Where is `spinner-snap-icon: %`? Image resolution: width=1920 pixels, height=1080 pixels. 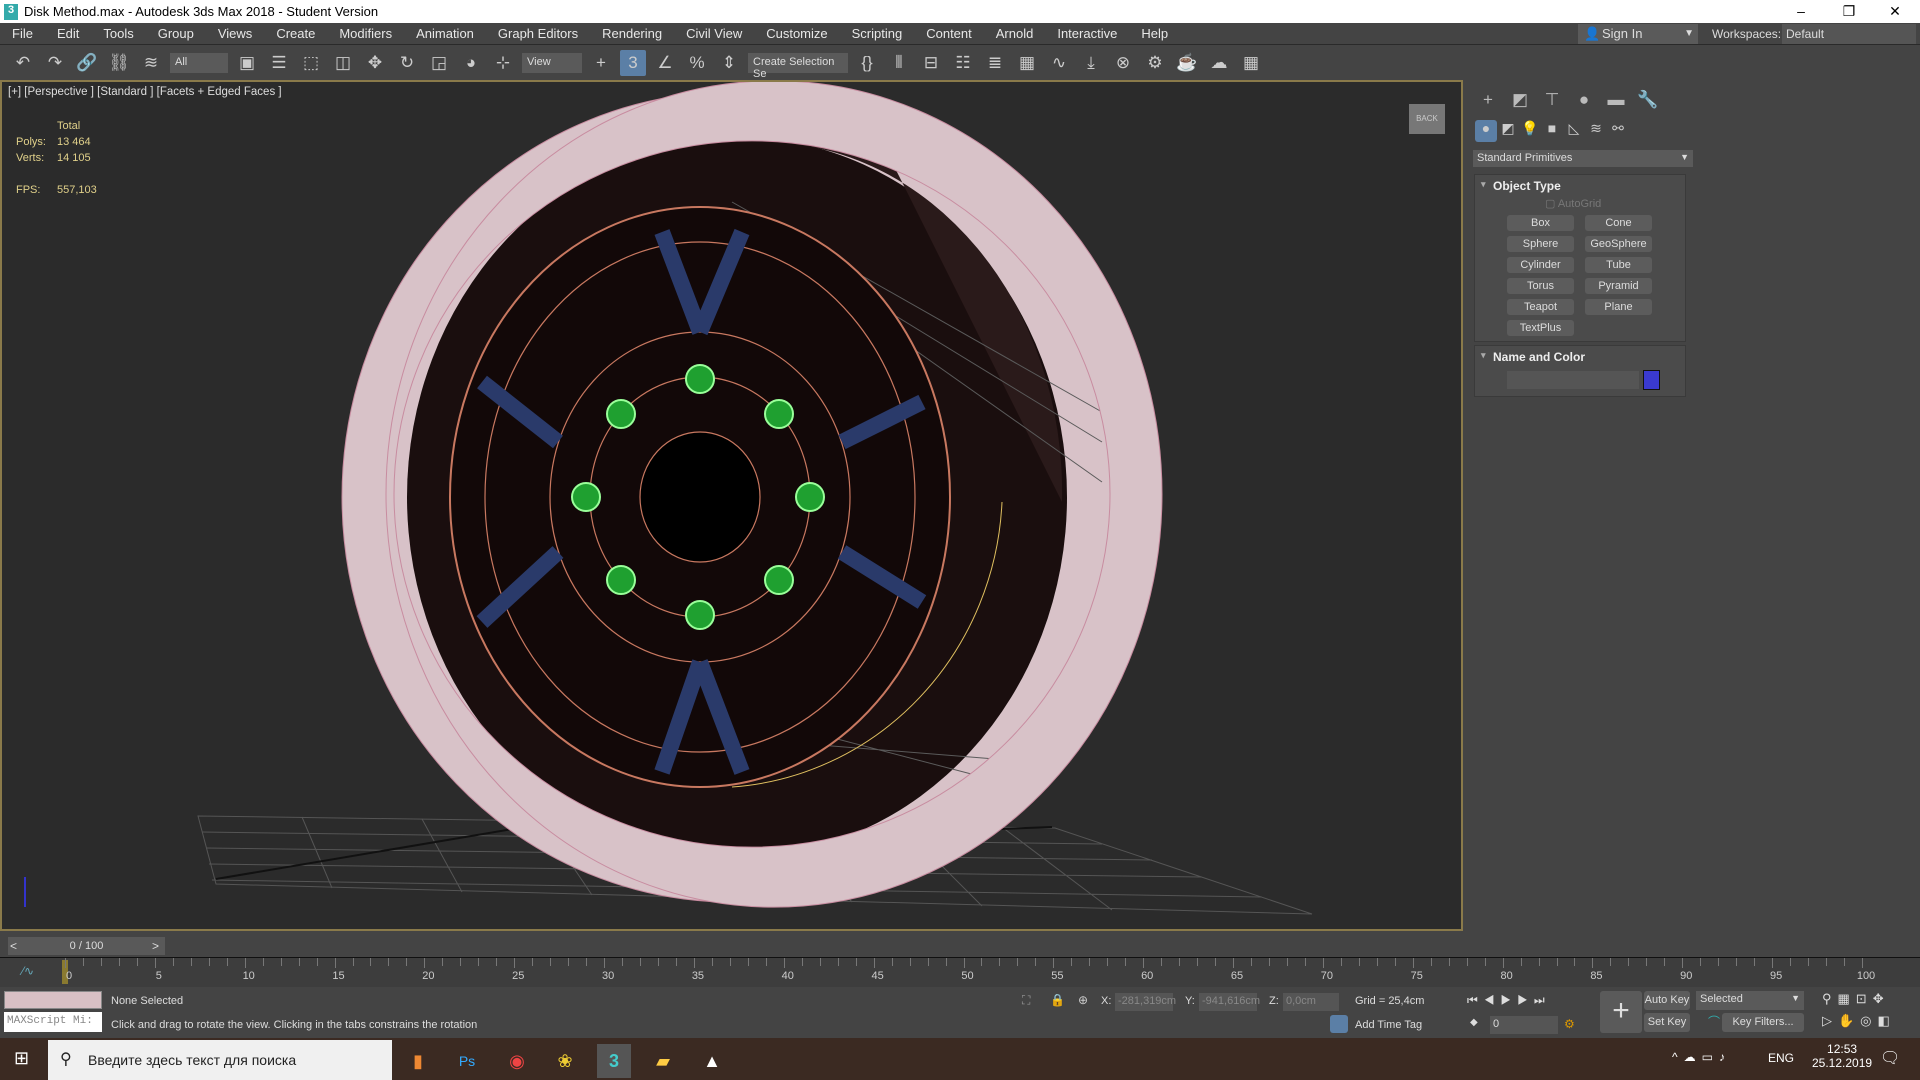
spinner-snap-icon: % is located at coordinates (697, 63).